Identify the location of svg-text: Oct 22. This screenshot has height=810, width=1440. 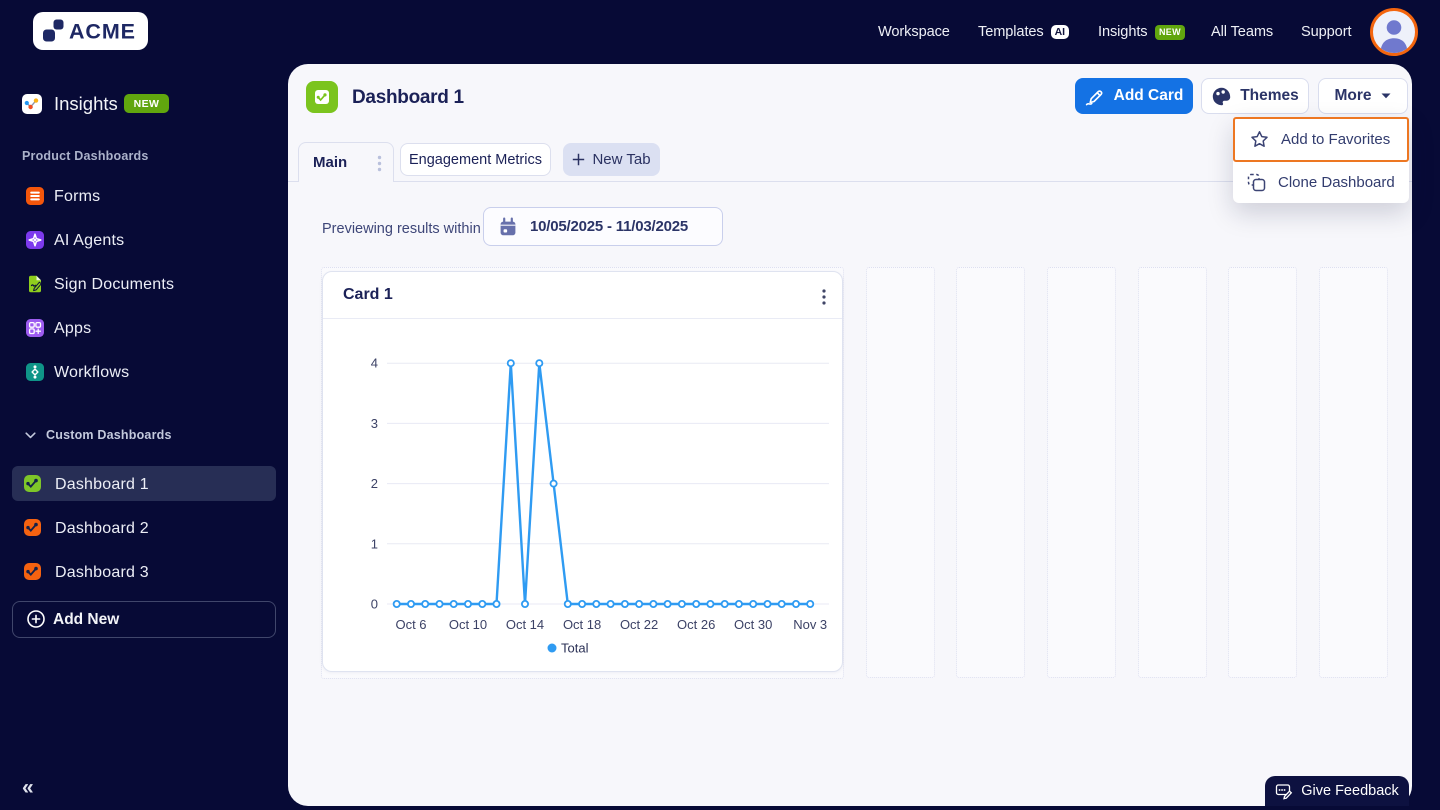
(639, 624).